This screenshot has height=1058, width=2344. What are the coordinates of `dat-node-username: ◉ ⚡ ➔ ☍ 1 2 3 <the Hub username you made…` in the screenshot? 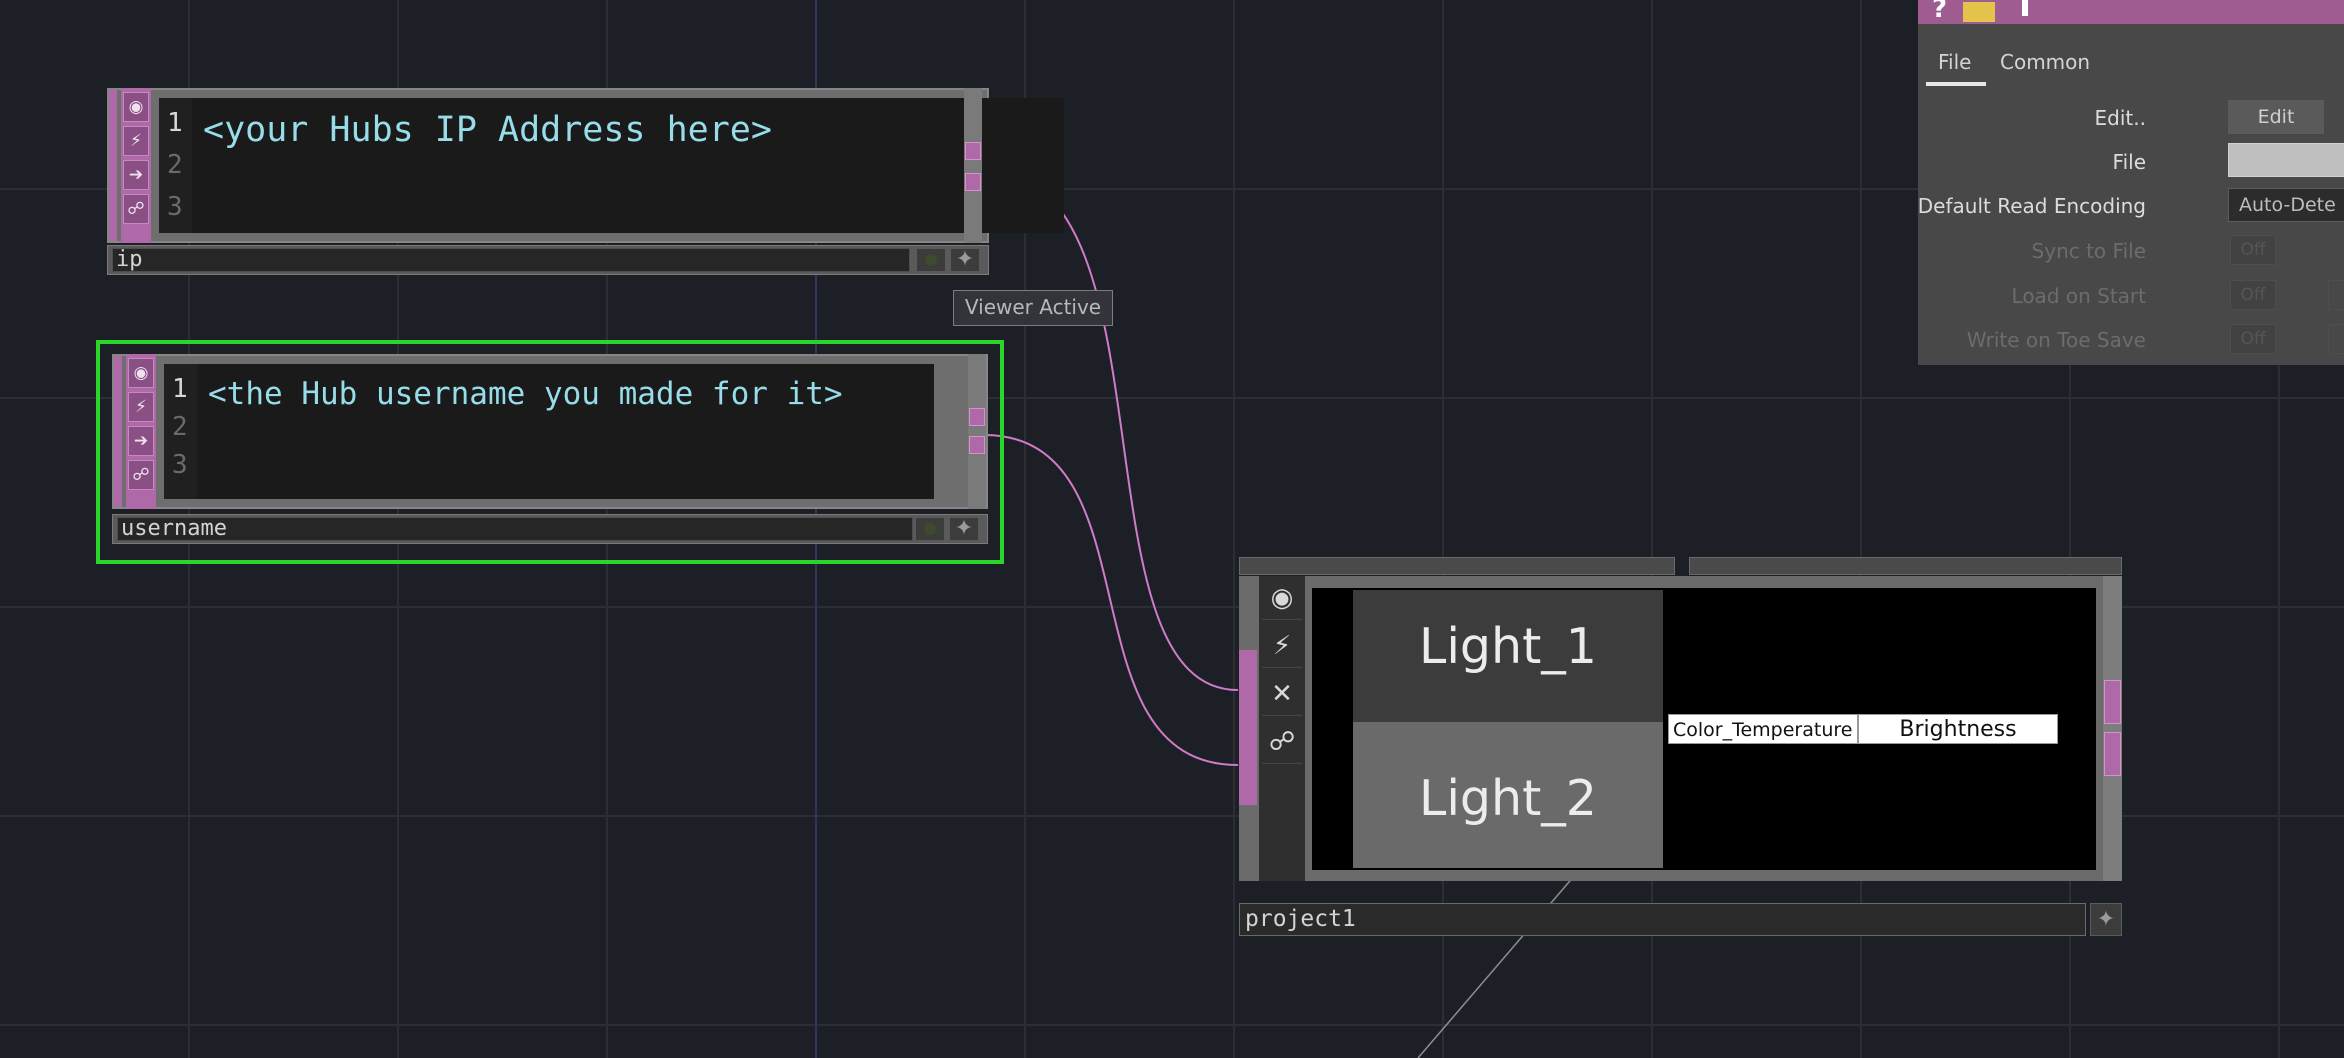 It's located at (550, 454).